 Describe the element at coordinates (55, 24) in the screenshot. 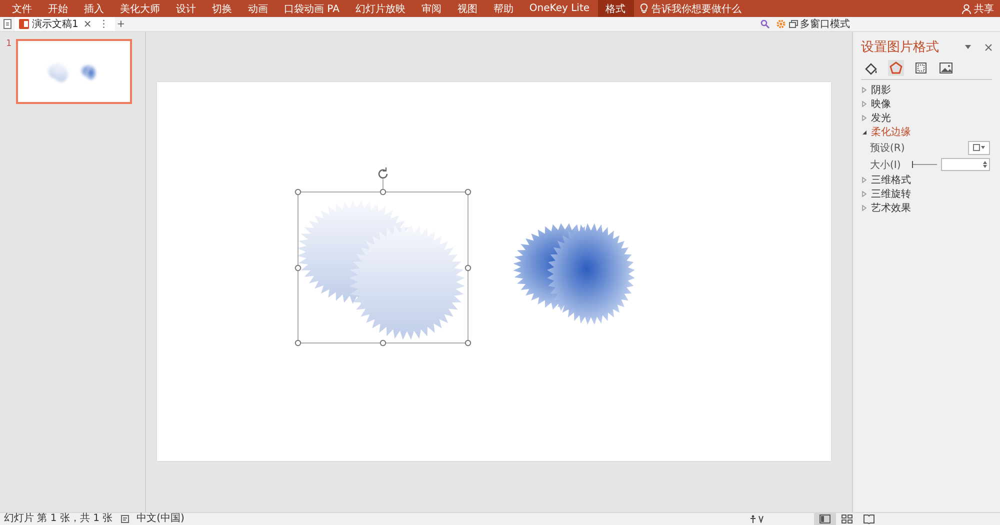

I see `document-tab: 演示文稿1` at that location.